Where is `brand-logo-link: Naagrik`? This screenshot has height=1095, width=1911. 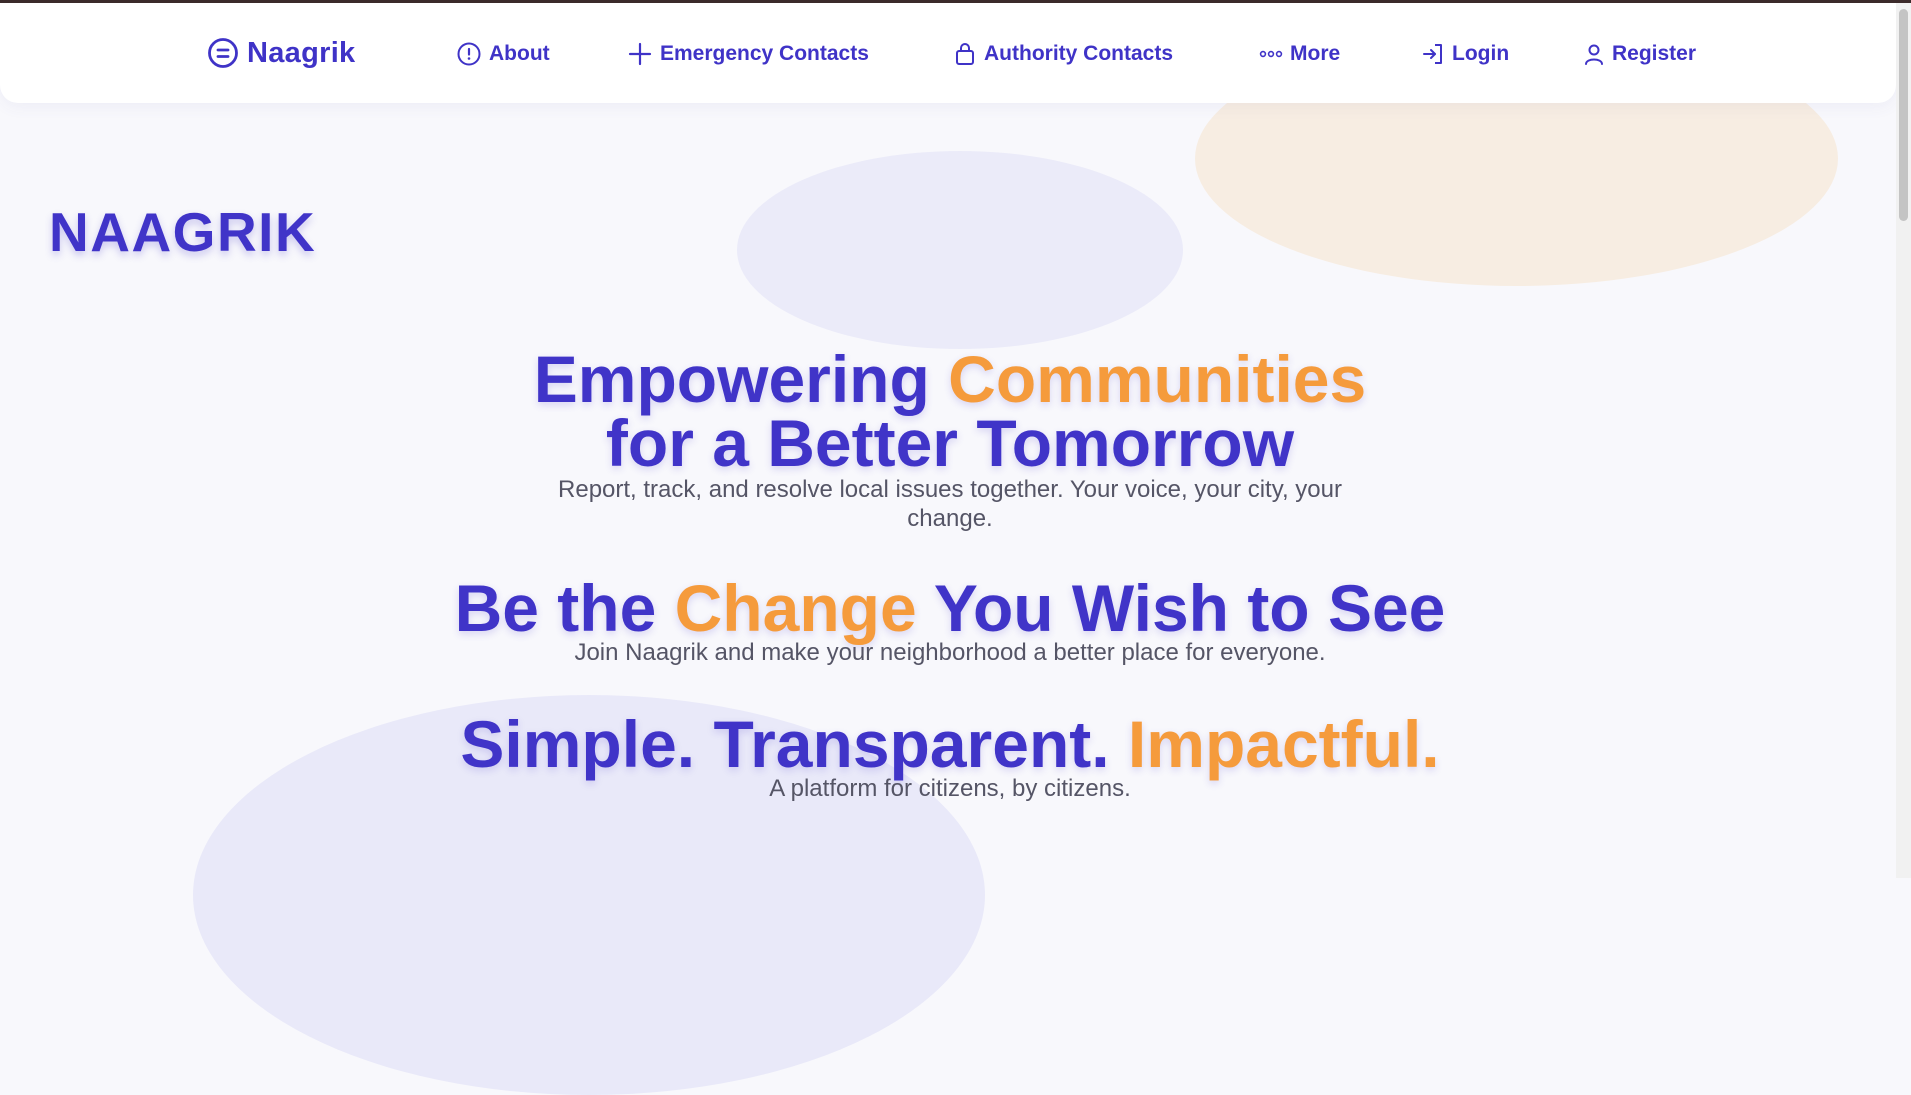
brand-logo-link: Naagrik is located at coordinates (281, 52).